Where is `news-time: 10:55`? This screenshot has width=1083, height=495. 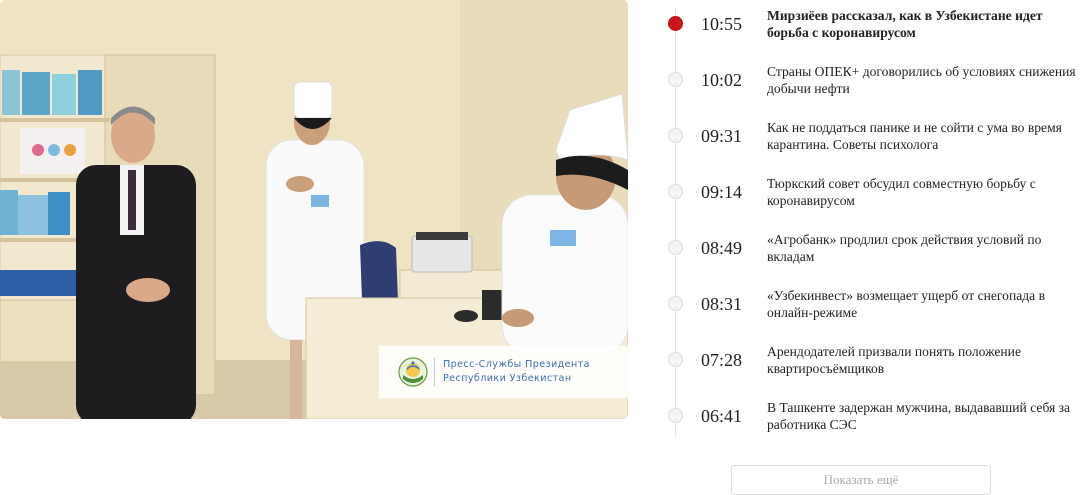
news-time: 10:55 is located at coordinates (722, 24).